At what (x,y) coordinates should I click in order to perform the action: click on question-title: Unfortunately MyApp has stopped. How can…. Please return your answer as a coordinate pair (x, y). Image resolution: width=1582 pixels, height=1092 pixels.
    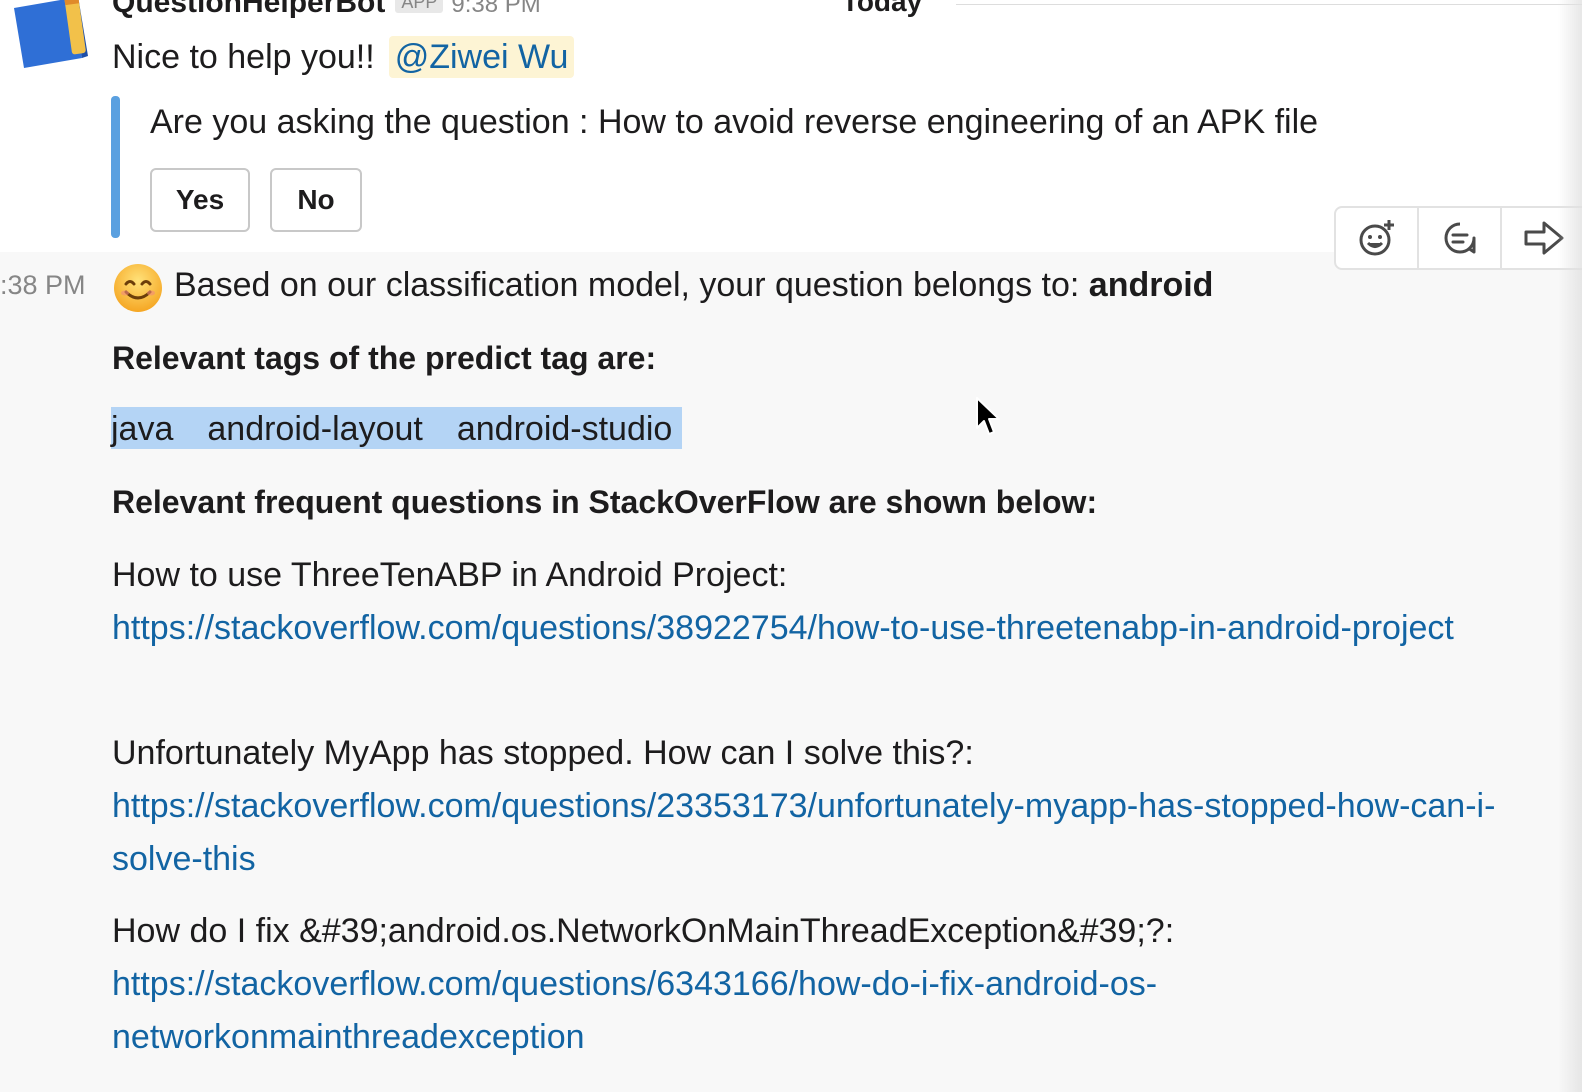
    Looking at the image, I should click on (543, 753).